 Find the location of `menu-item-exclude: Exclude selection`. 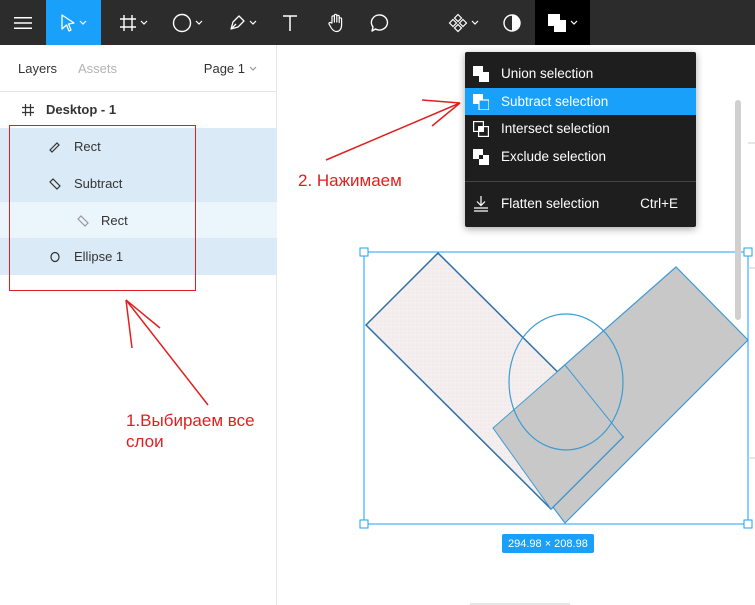

menu-item-exclude: Exclude selection is located at coordinates (580, 156).